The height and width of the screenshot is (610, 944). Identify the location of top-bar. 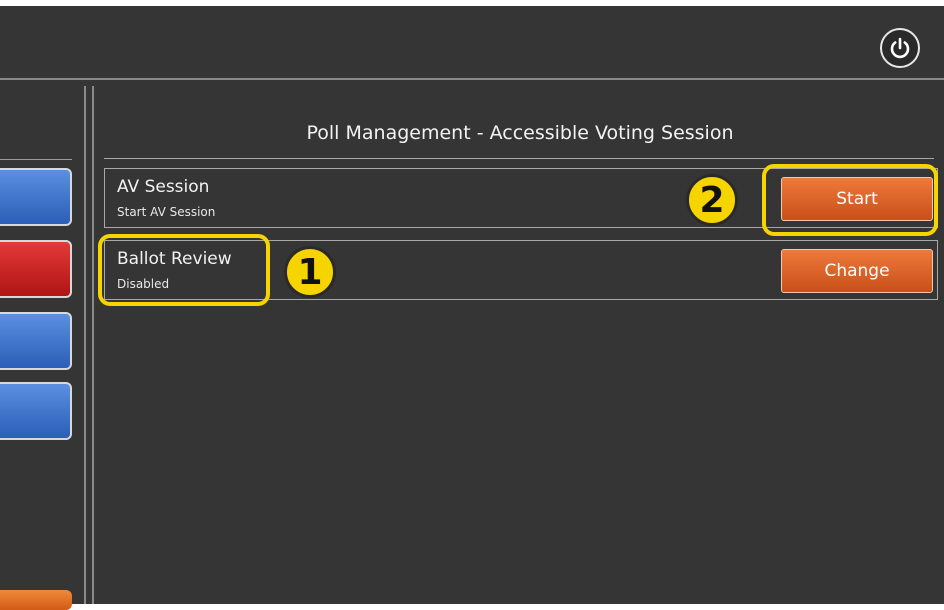
(472, 43).